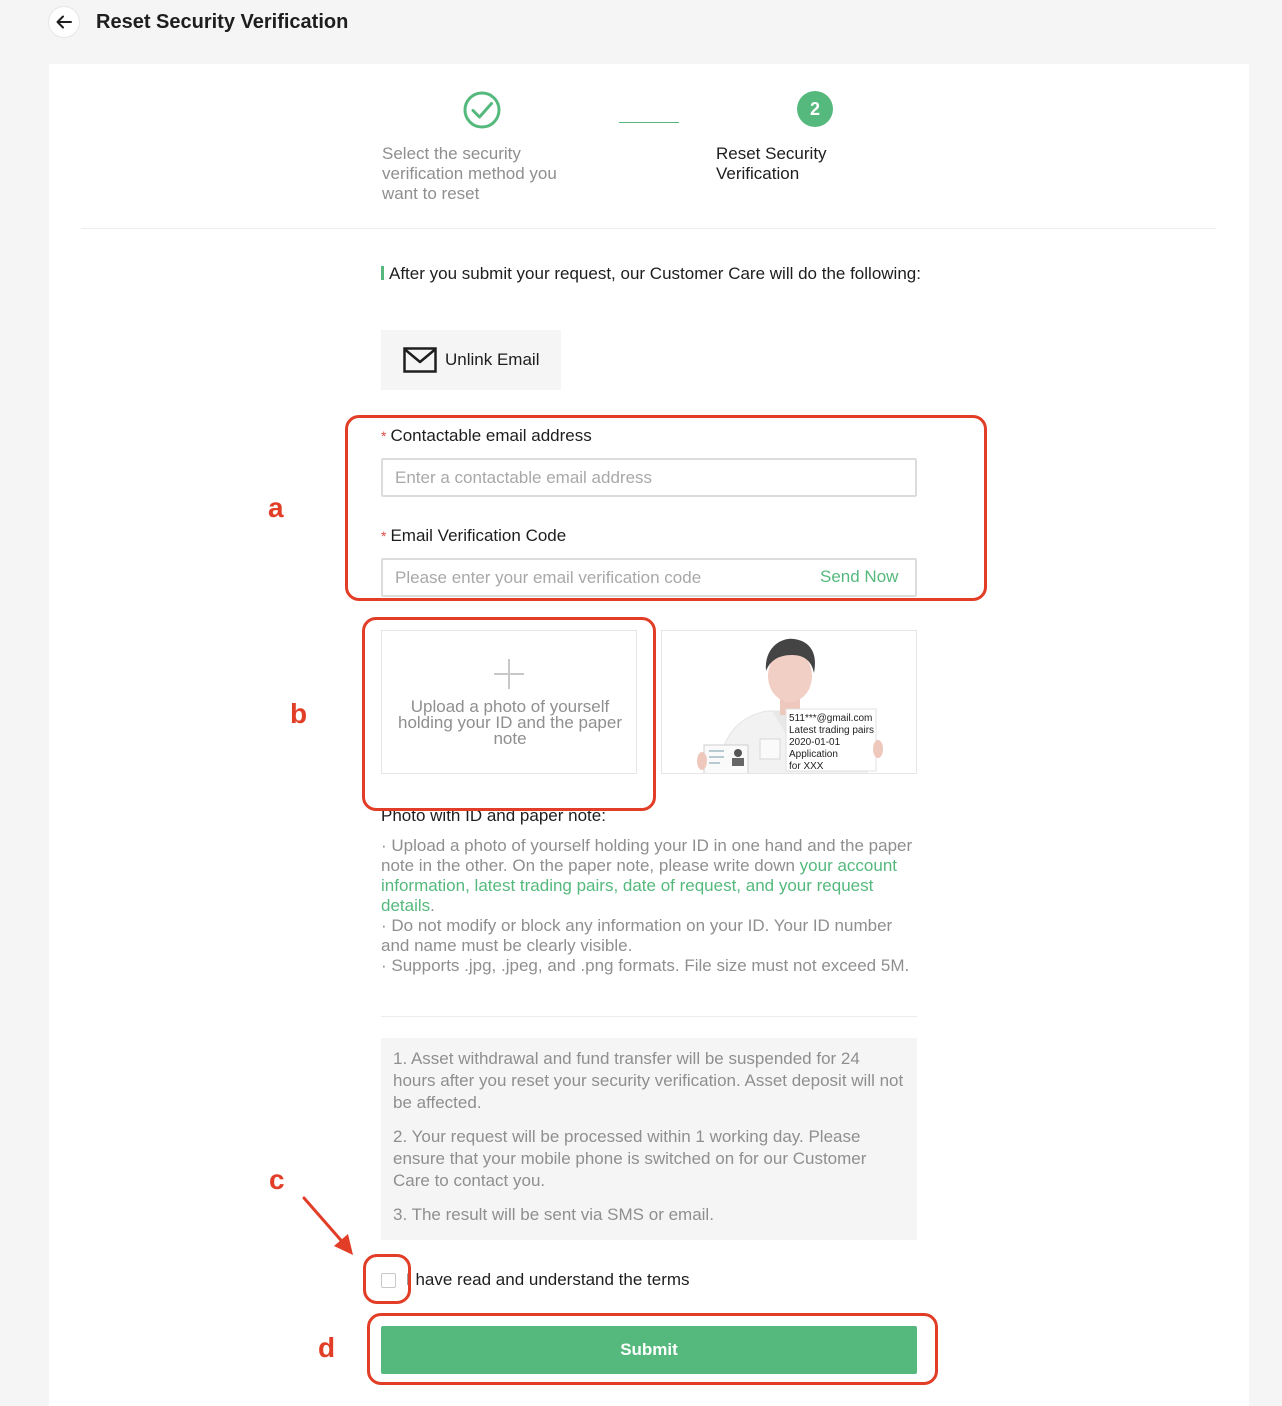 Image resolution: width=1282 pixels, height=1406 pixels. Describe the element at coordinates (509, 714) in the screenshot. I see `annotation-box-b` at that location.